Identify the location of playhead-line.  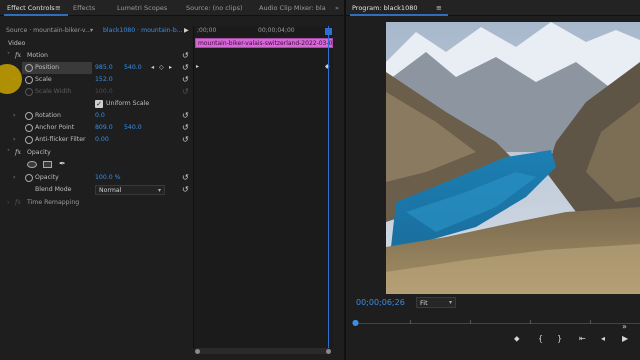
(328, 187).